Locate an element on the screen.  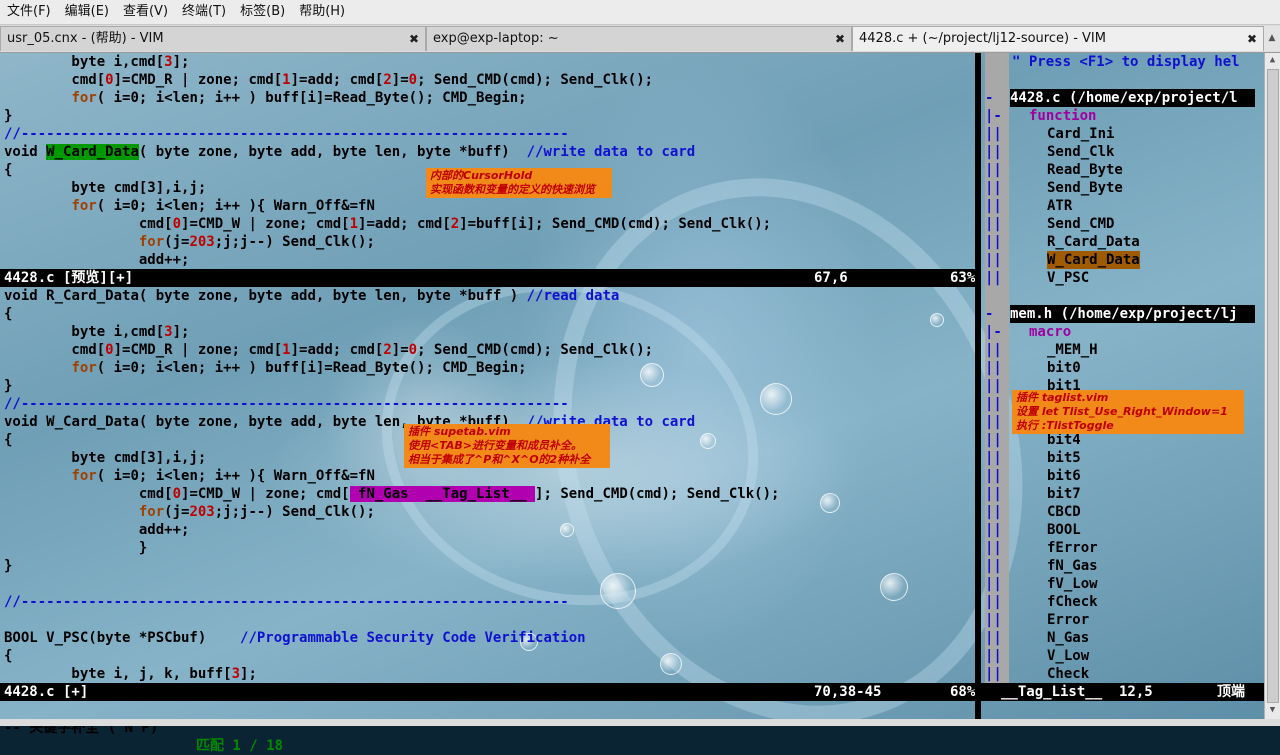
menu-help: 帮助(H) is located at coordinates (322, 12).